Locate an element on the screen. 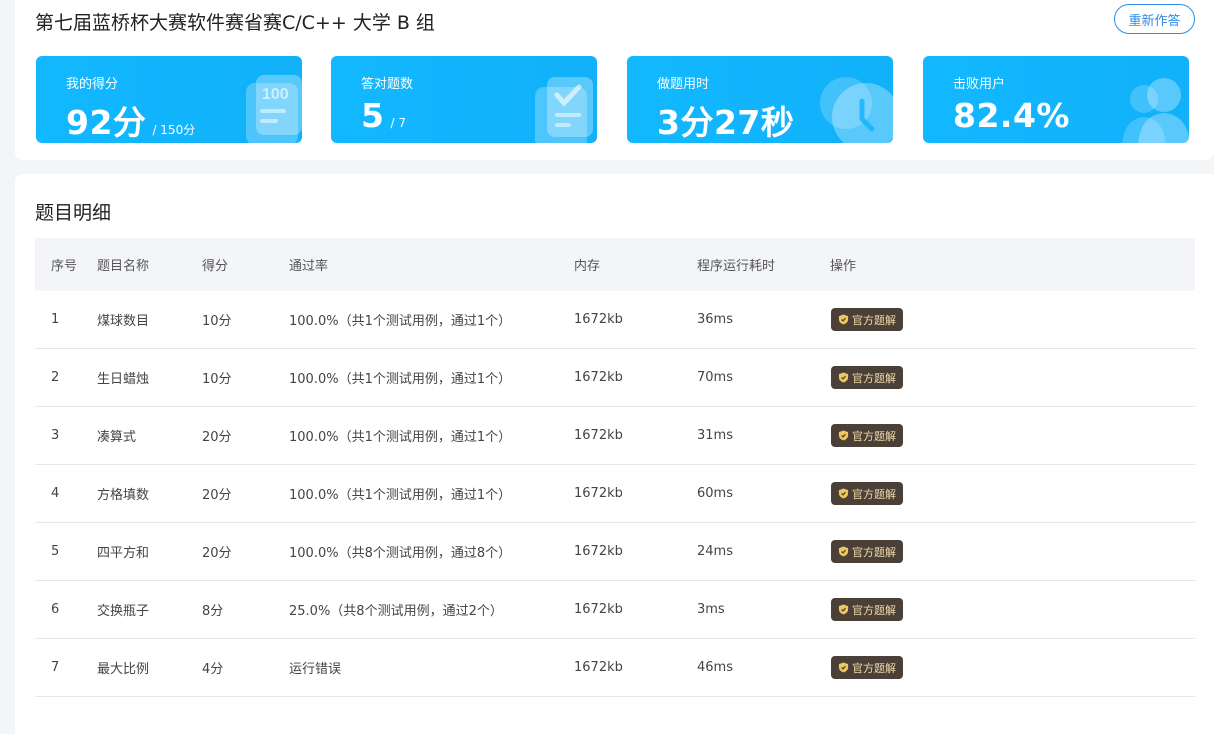  stat-card-time: 做题用时 3分27秒 is located at coordinates (760, 99).